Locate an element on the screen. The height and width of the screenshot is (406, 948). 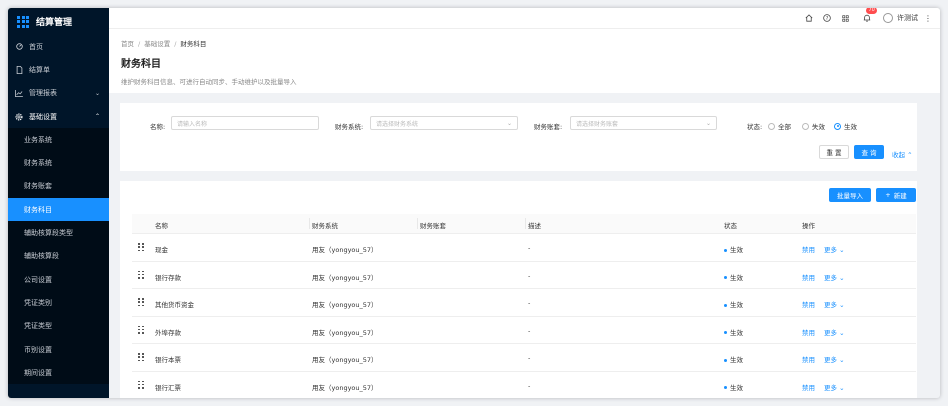
sidebar-item-label: 首页 is located at coordinates (36, 46).